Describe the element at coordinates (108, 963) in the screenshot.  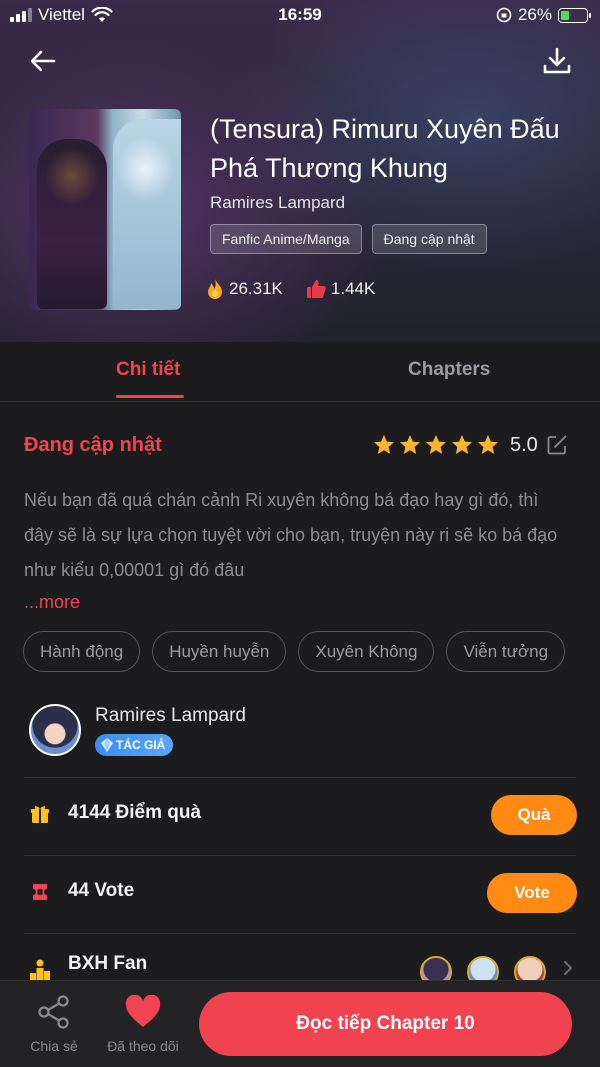
I see `fan-ranking-label: BXH Fan` at that location.